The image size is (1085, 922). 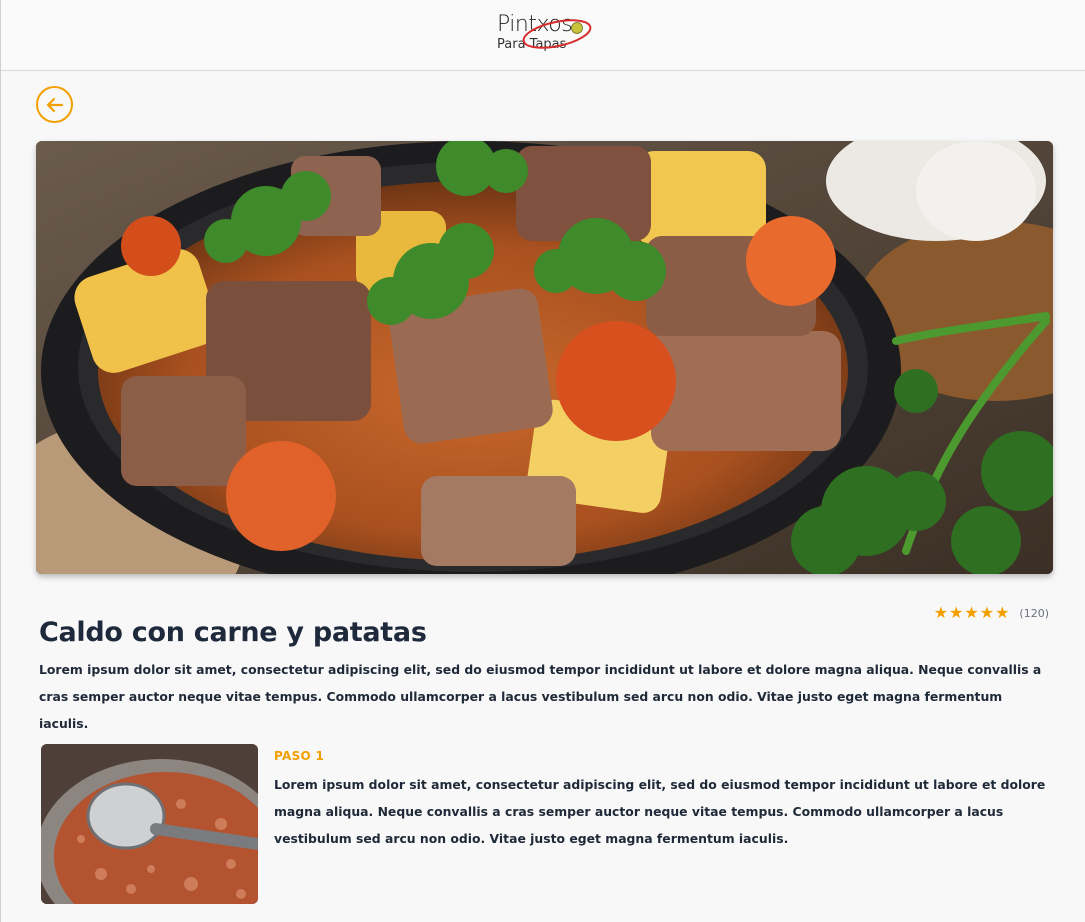 What do you see at coordinates (1034, 613) in the screenshot?
I see `rating-count: (120)` at bounding box center [1034, 613].